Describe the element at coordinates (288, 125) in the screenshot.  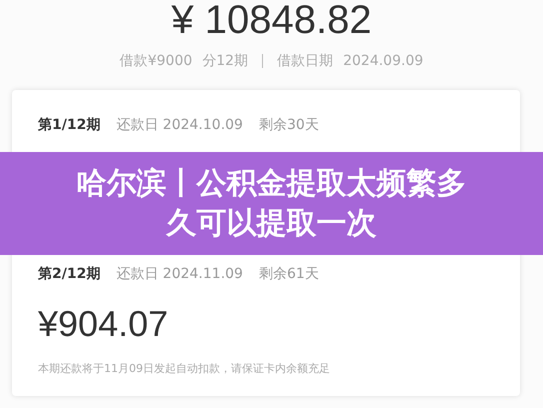
I see `remaining-days: 剩余30天` at that location.